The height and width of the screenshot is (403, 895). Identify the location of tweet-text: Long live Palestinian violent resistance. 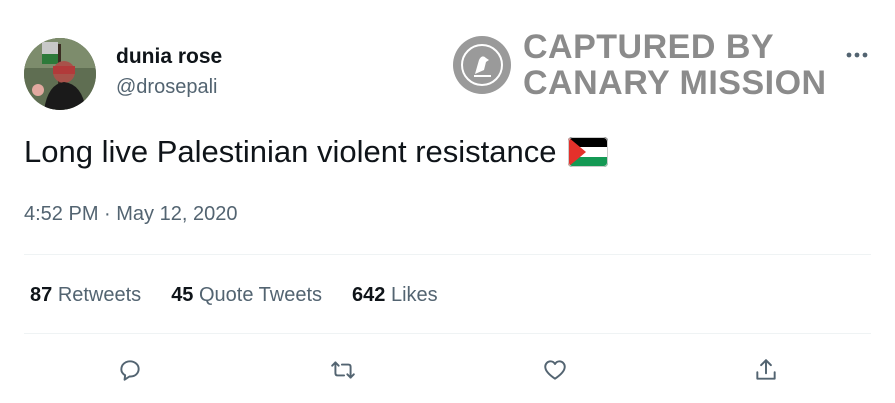
(316, 152).